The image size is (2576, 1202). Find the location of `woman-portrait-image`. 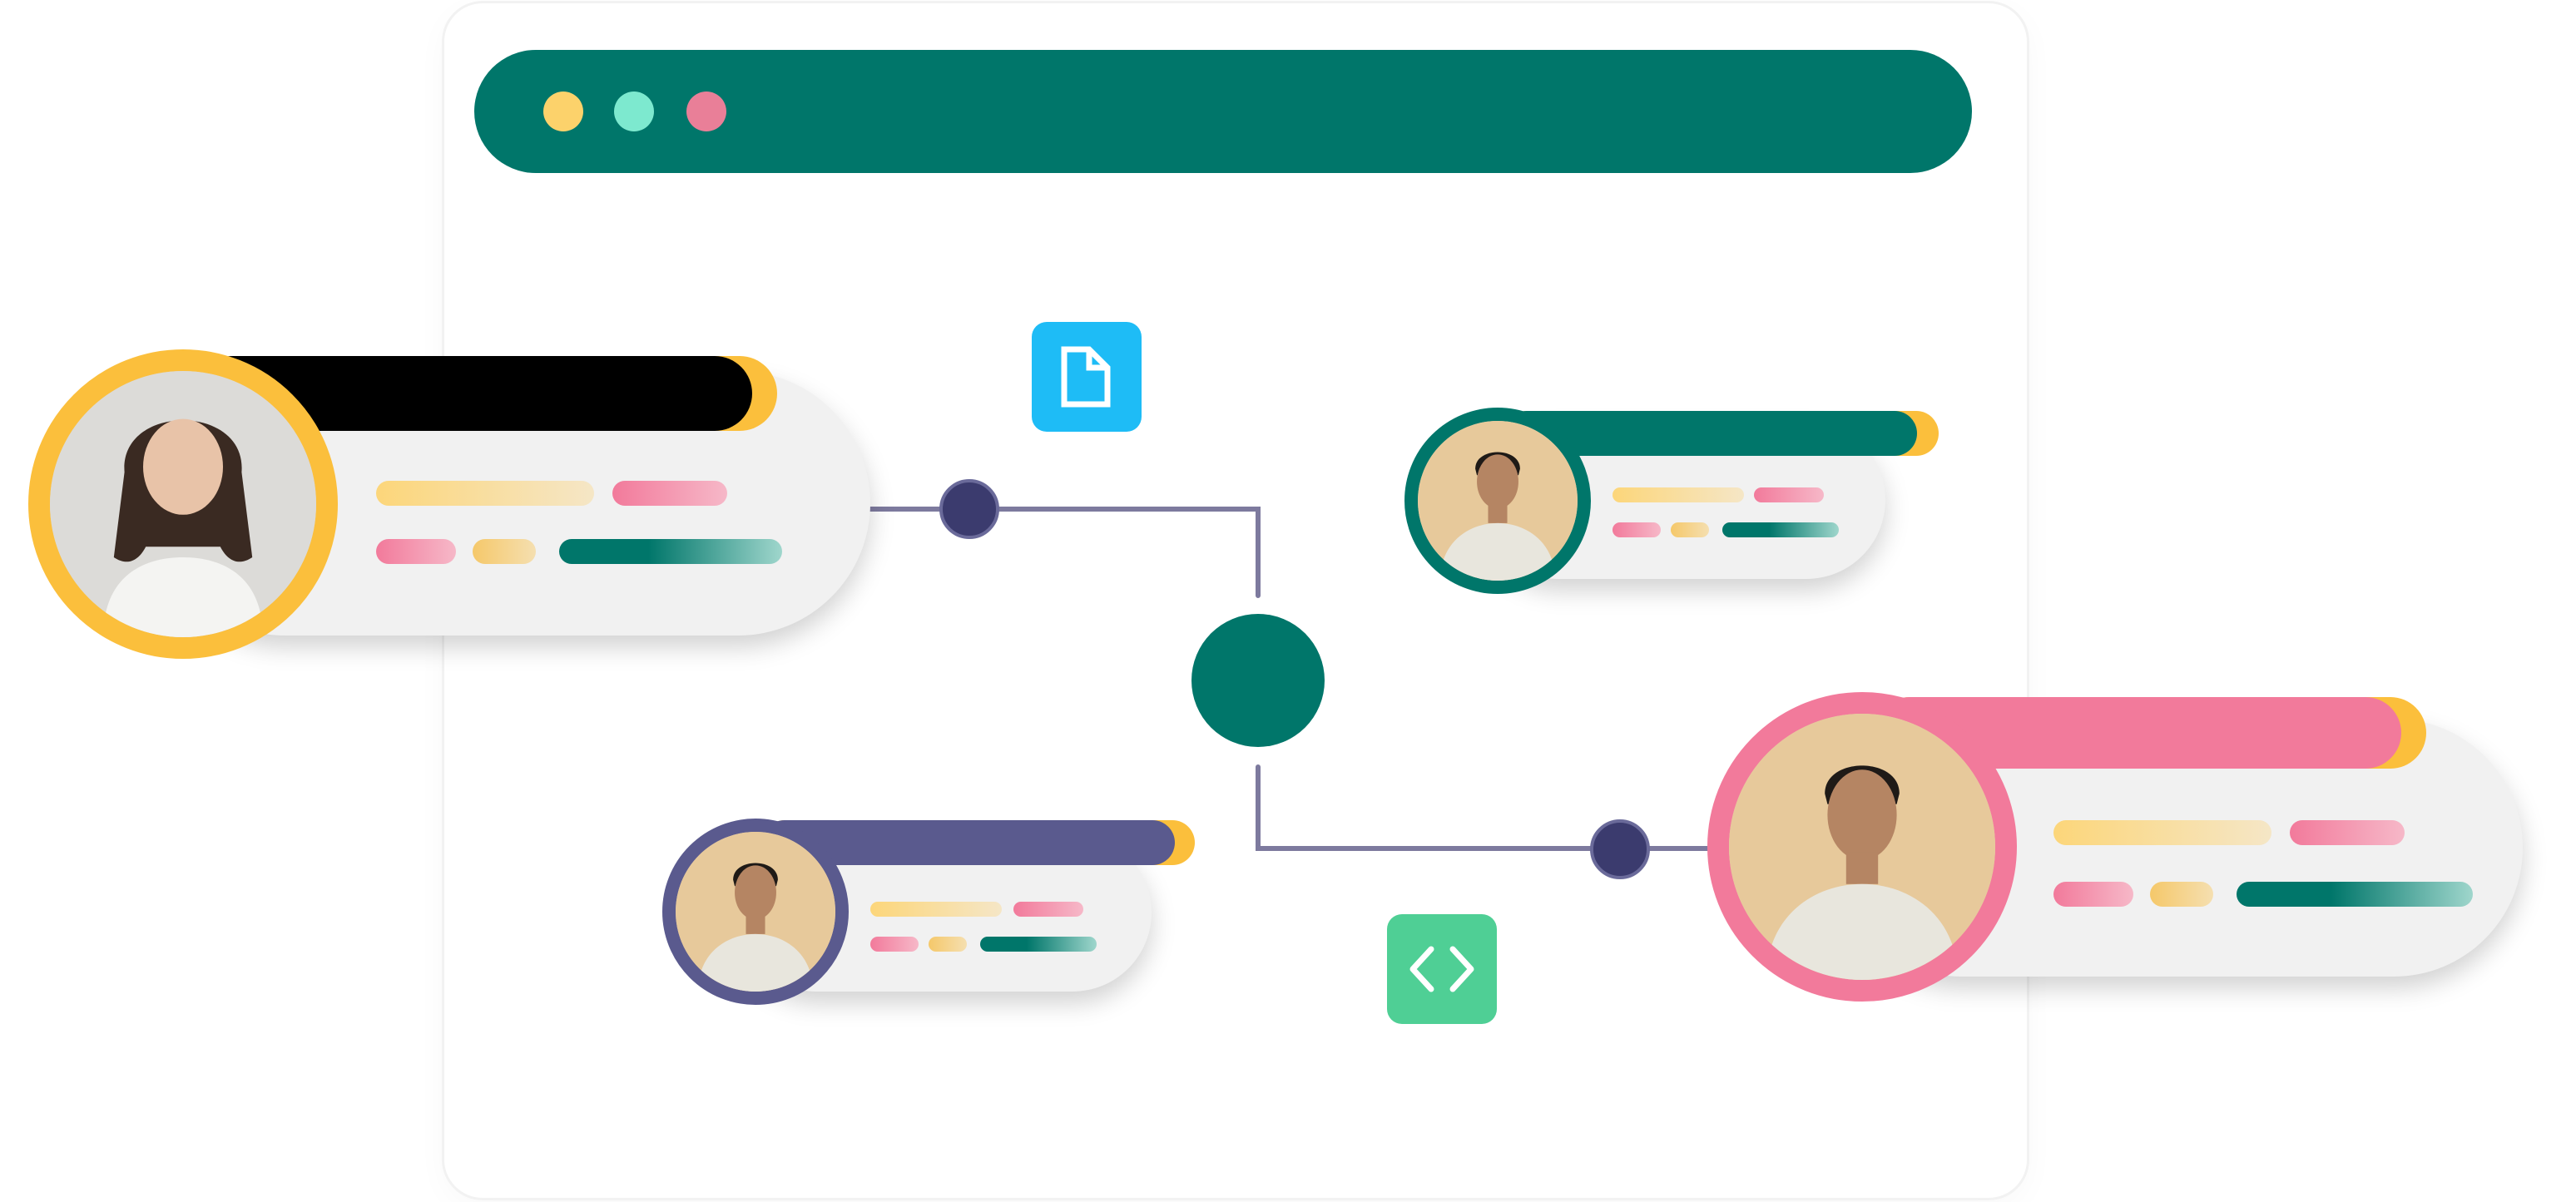

woman-portrait-image is located at coordinates (183, 504).